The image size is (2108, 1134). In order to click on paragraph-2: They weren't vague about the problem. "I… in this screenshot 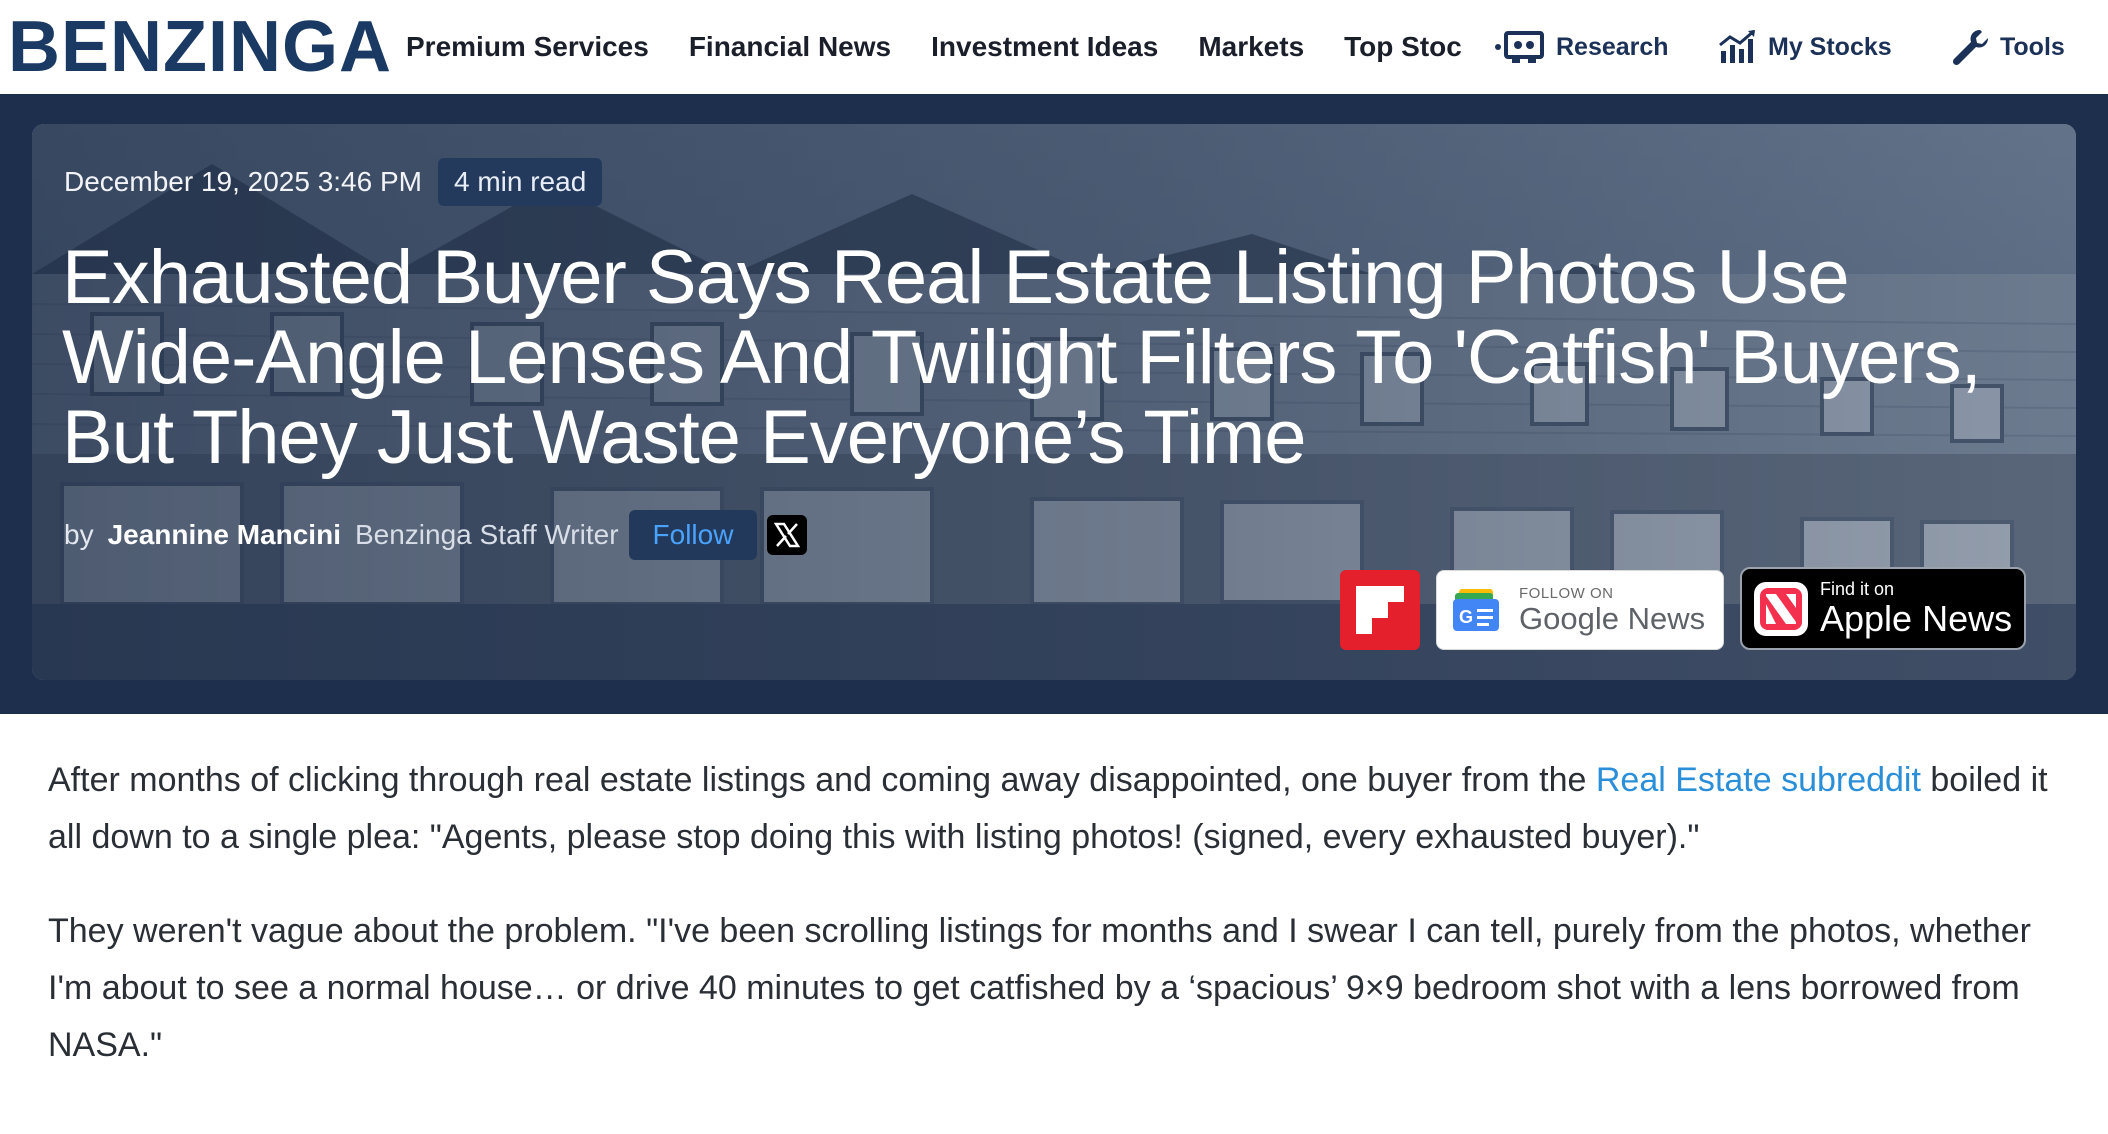, I will do `click(1039, 988)`.